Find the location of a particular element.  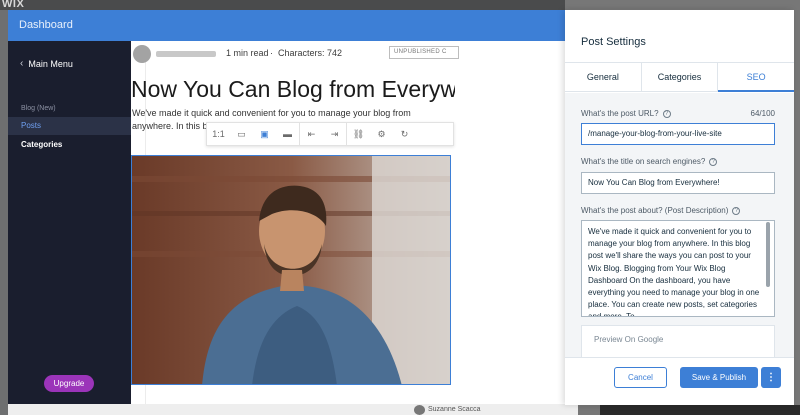

sidebar-item-label: Posts is located at coordinates (31, 125).